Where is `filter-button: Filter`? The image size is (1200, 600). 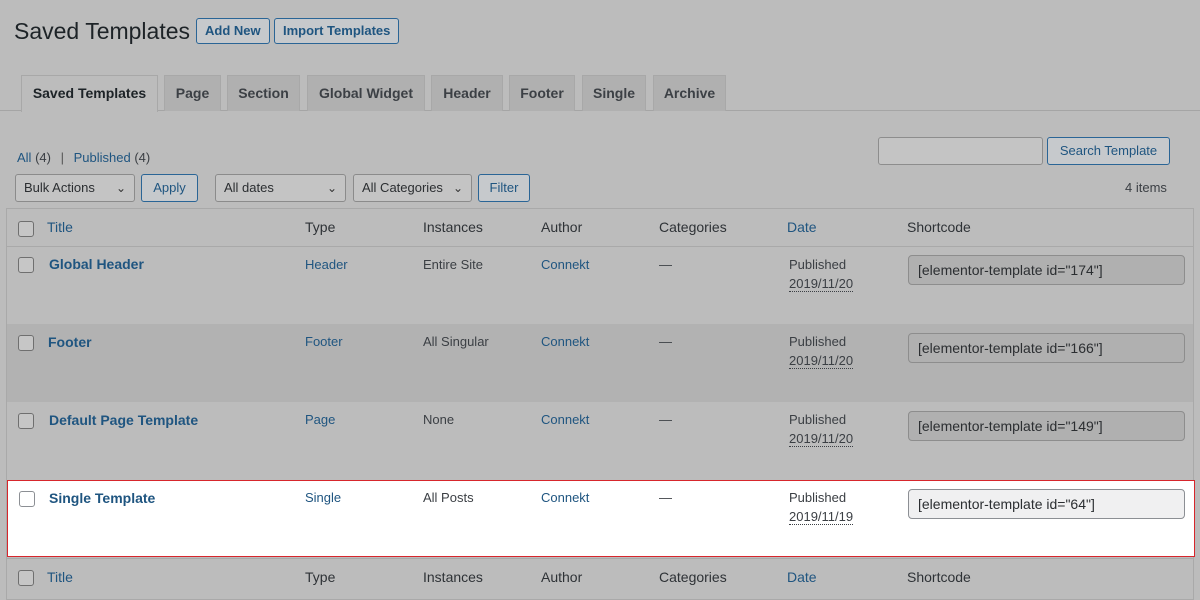 filter-button: Filter is located at coordinates (504, 188).